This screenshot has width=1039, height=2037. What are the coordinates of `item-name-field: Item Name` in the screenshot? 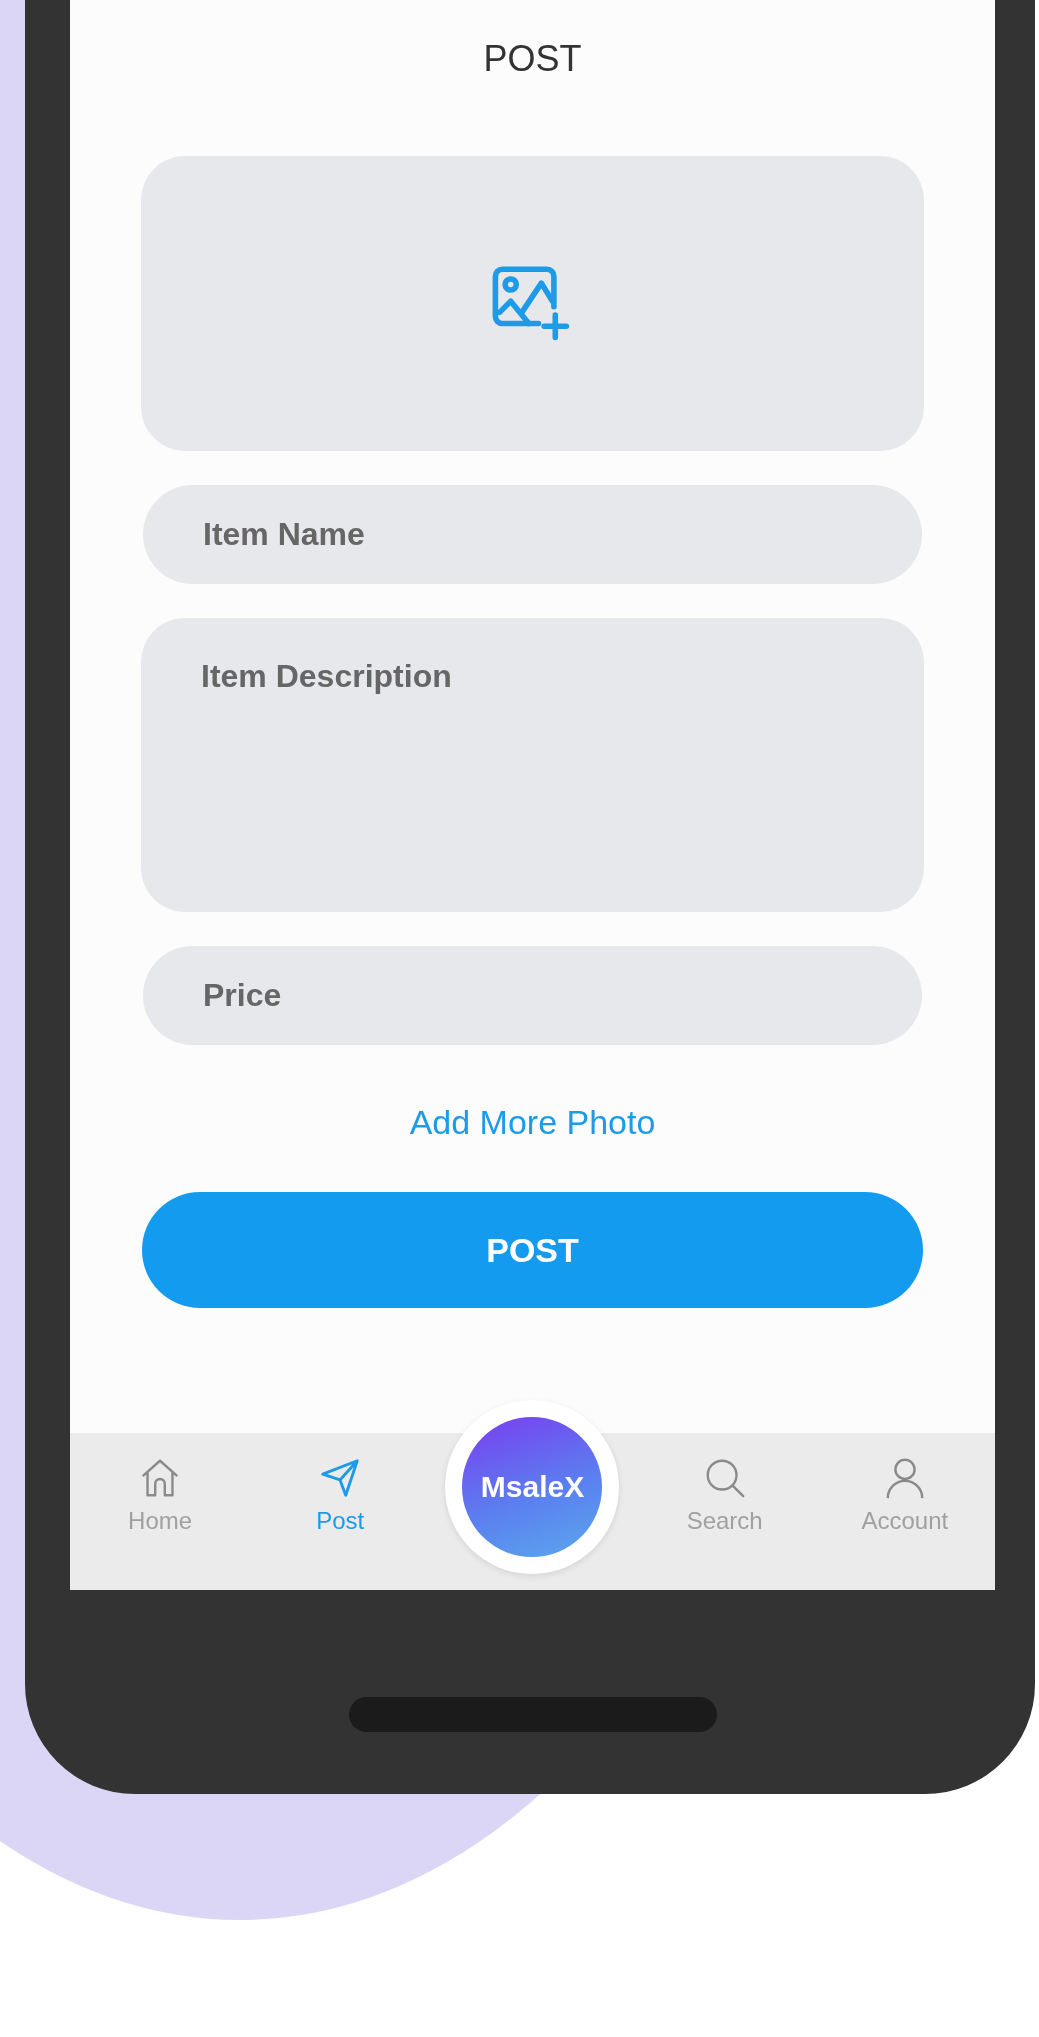 It's located at (532, 534).